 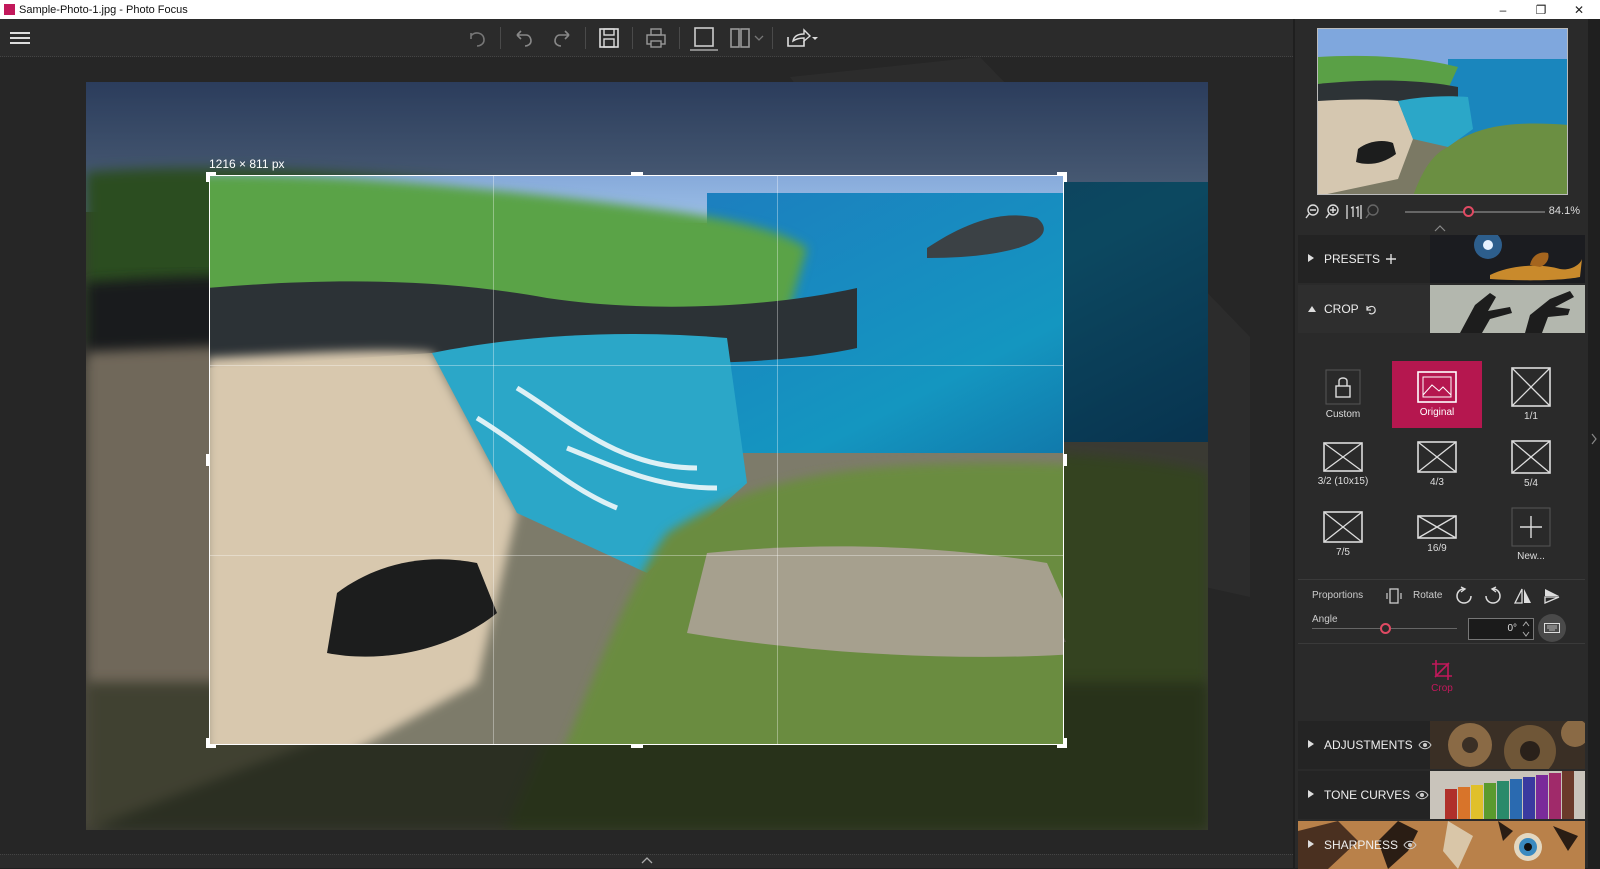 What do you see at coordinates (1437, 548) in the screenshot?
I see `ratio-label: 16/9` at bounding box center [1437, 548].